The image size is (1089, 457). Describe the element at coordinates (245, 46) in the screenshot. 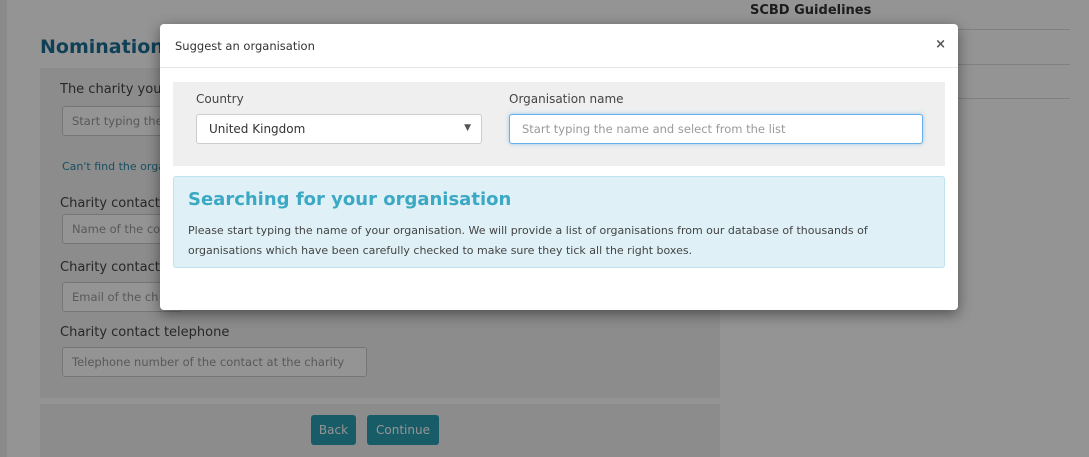

I see `modal-title: Suggest an organisation` at that location.